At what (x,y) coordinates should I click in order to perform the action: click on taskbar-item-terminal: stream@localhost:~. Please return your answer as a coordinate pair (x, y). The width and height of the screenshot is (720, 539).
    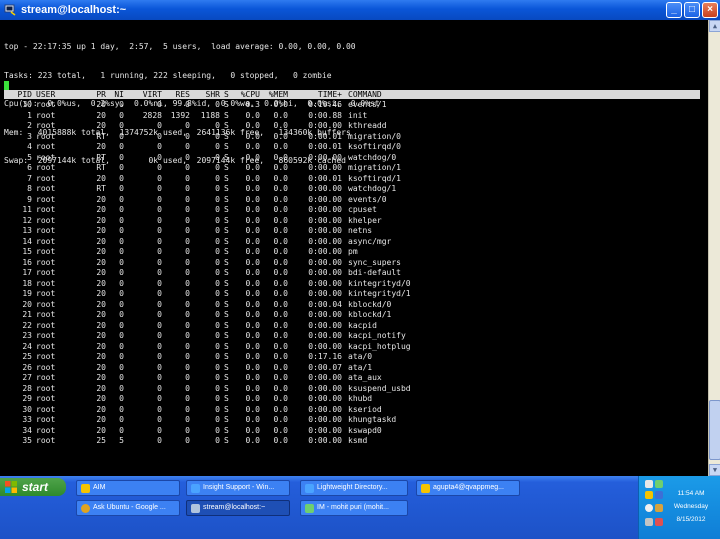
    Looking at the image, I should click on (238, 508).